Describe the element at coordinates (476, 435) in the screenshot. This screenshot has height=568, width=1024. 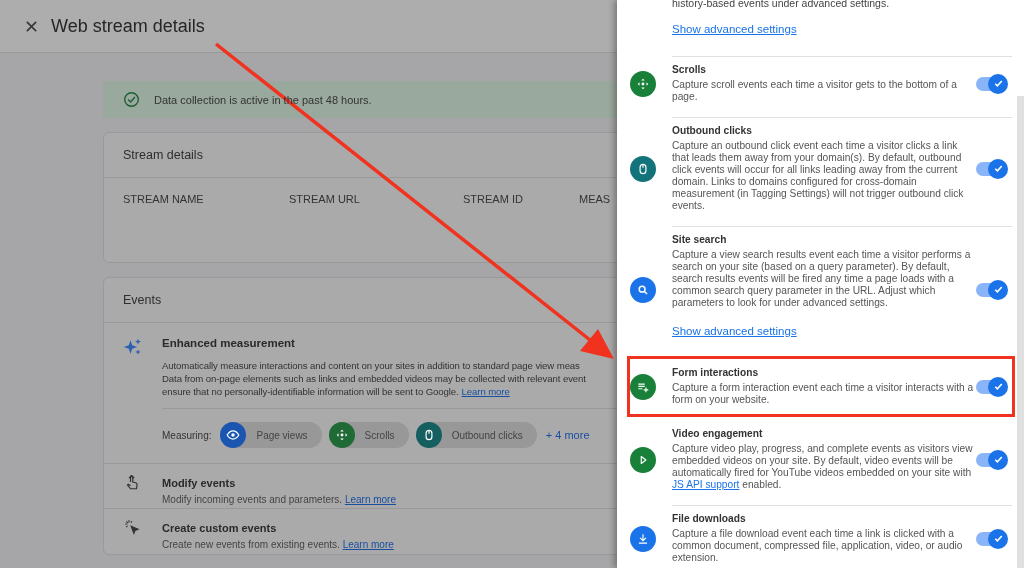
I see `measurement-chip: Outbound clicks` at that location.